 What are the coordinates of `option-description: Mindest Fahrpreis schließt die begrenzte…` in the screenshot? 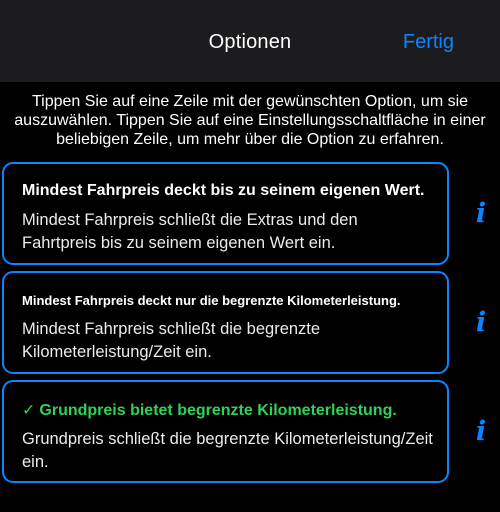 It's located at (171, 340).